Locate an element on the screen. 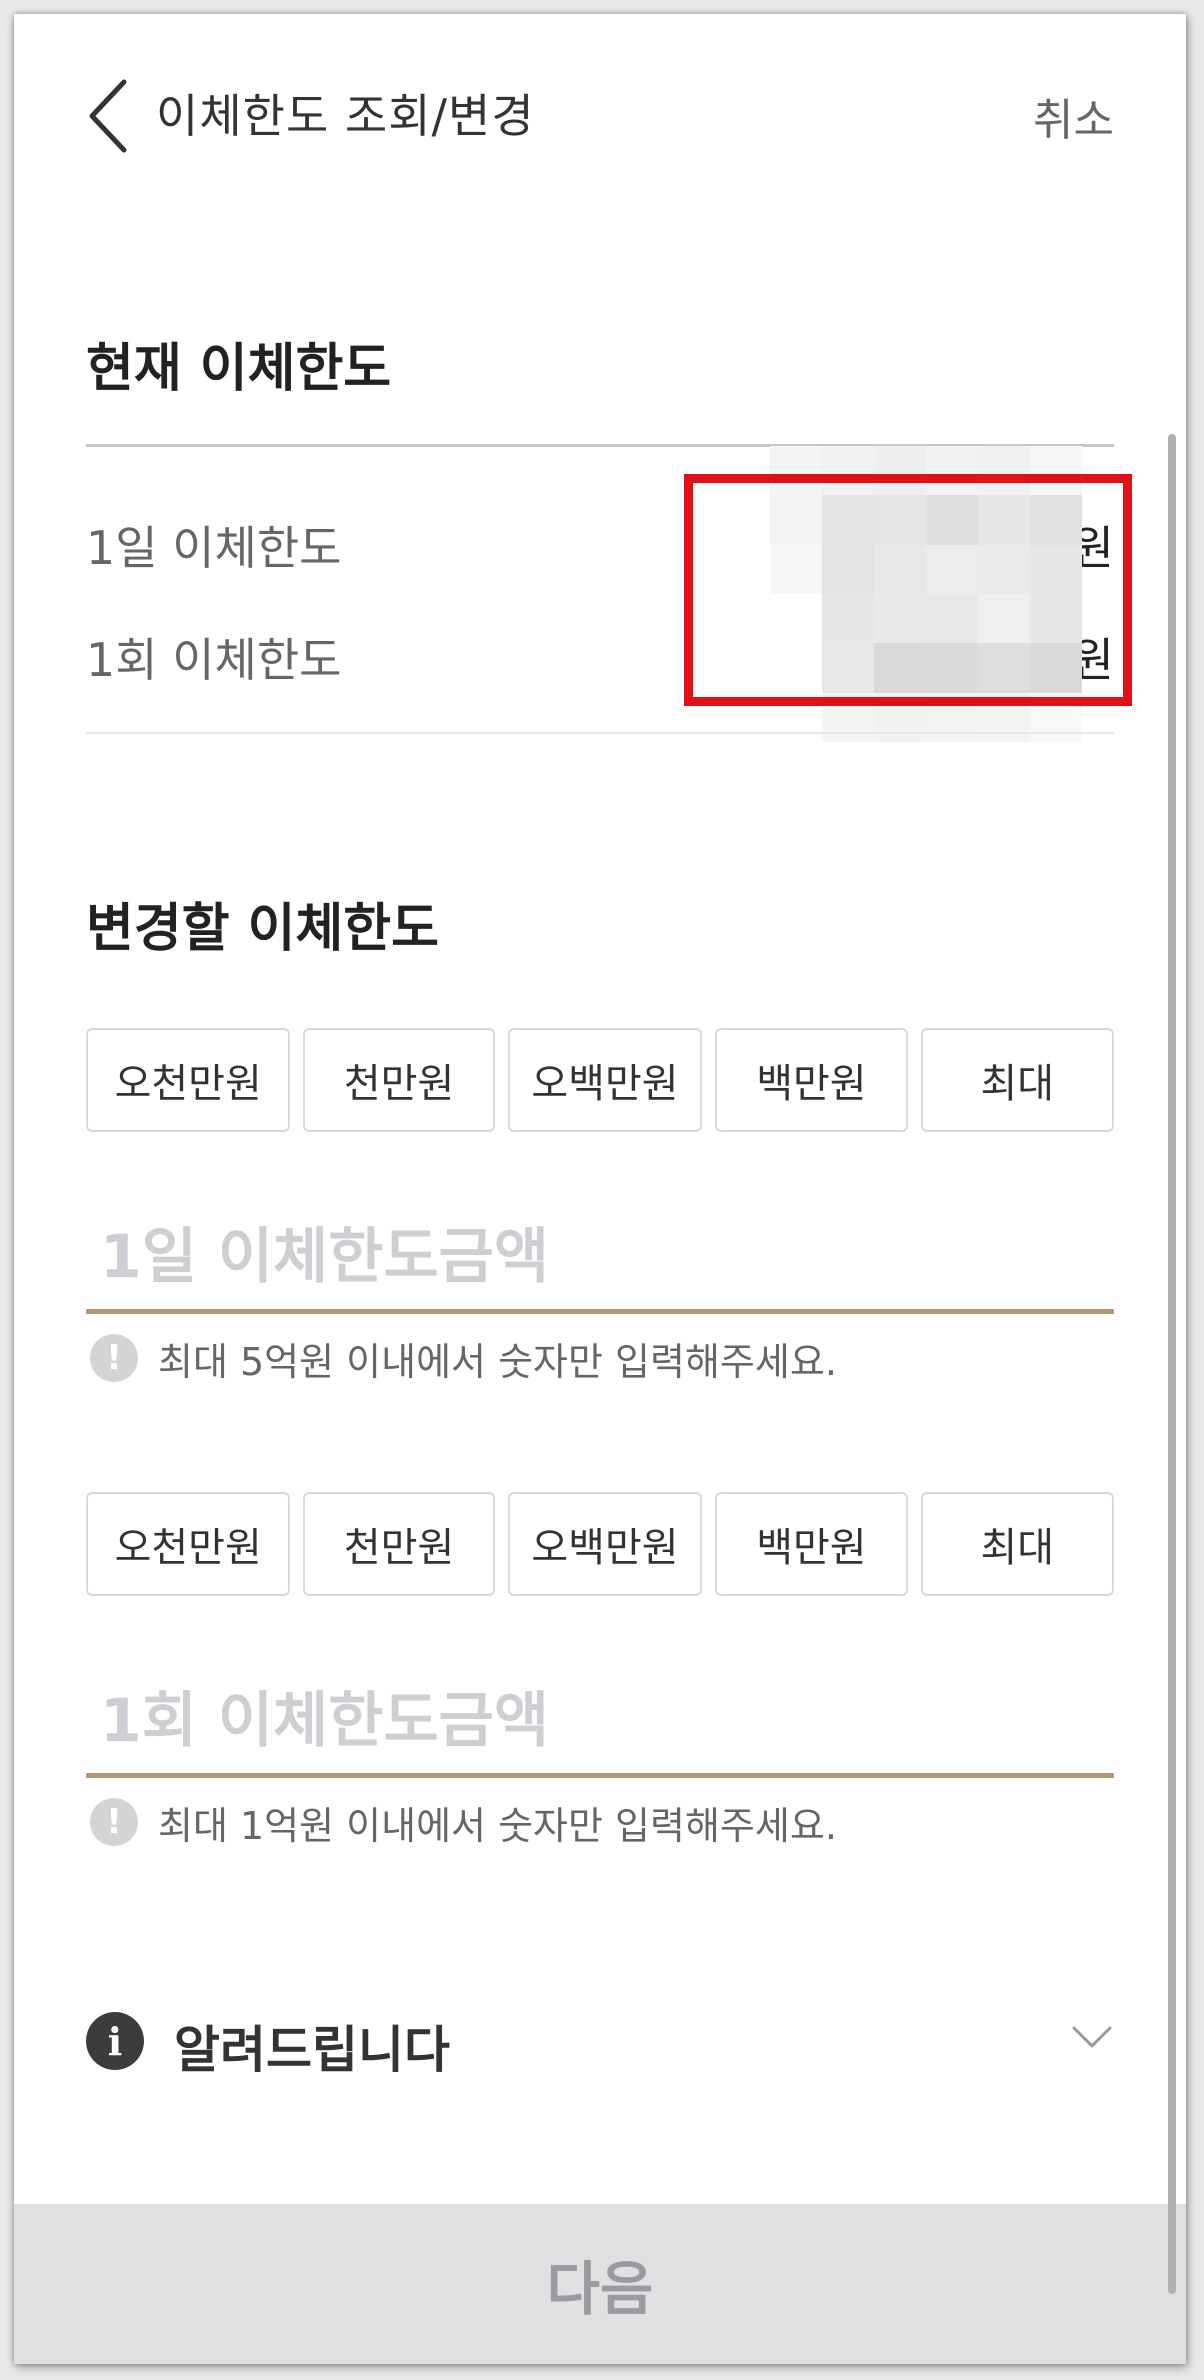 The height and width of the screenshot is (2380, 1204). divider is located at coordinates (600, 733).